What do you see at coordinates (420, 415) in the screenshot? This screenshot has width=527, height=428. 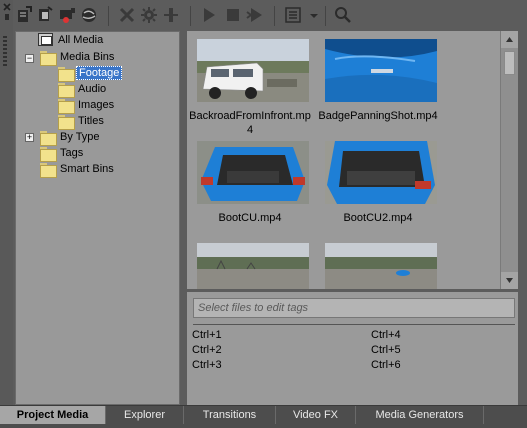 I see `tab-media-generators: Media Generators` at bounding box center [420, 415].